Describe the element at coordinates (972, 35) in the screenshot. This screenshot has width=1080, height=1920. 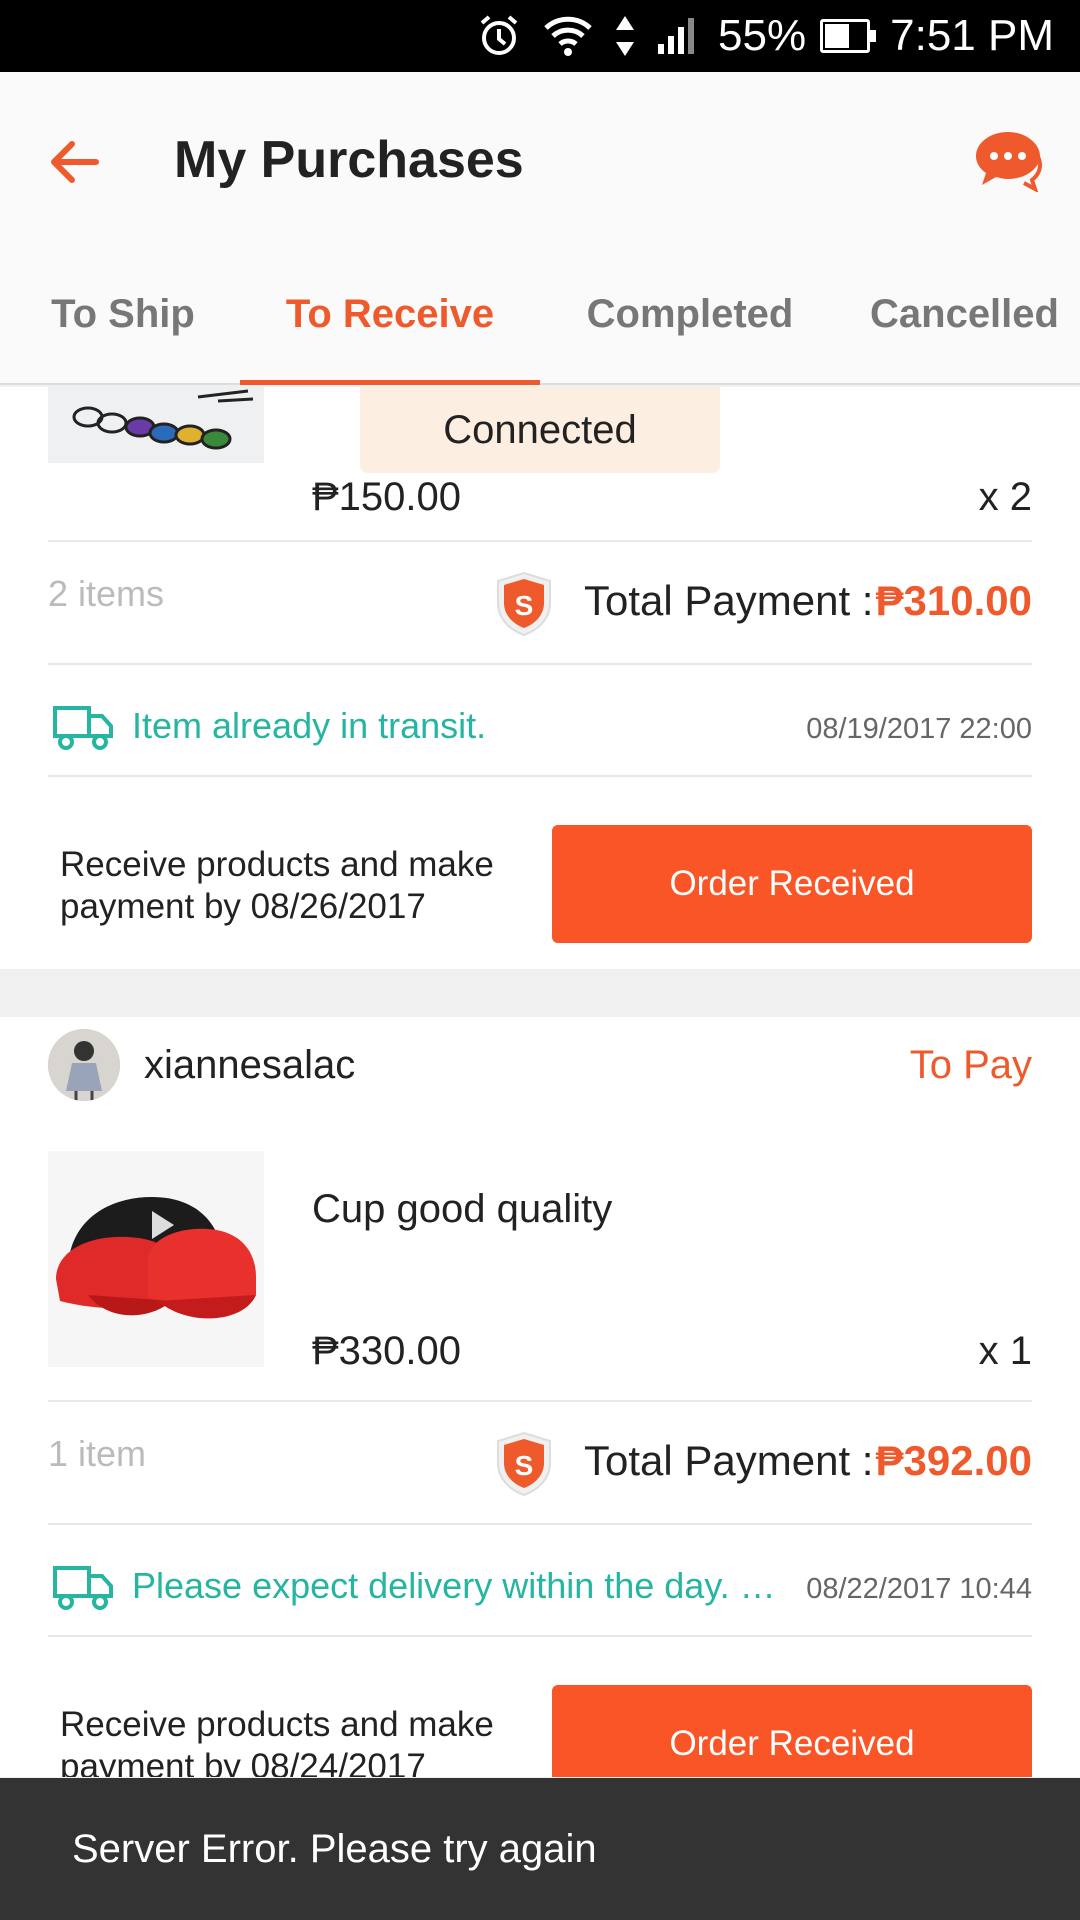
I see `clock: 7:51 PM` at that location.